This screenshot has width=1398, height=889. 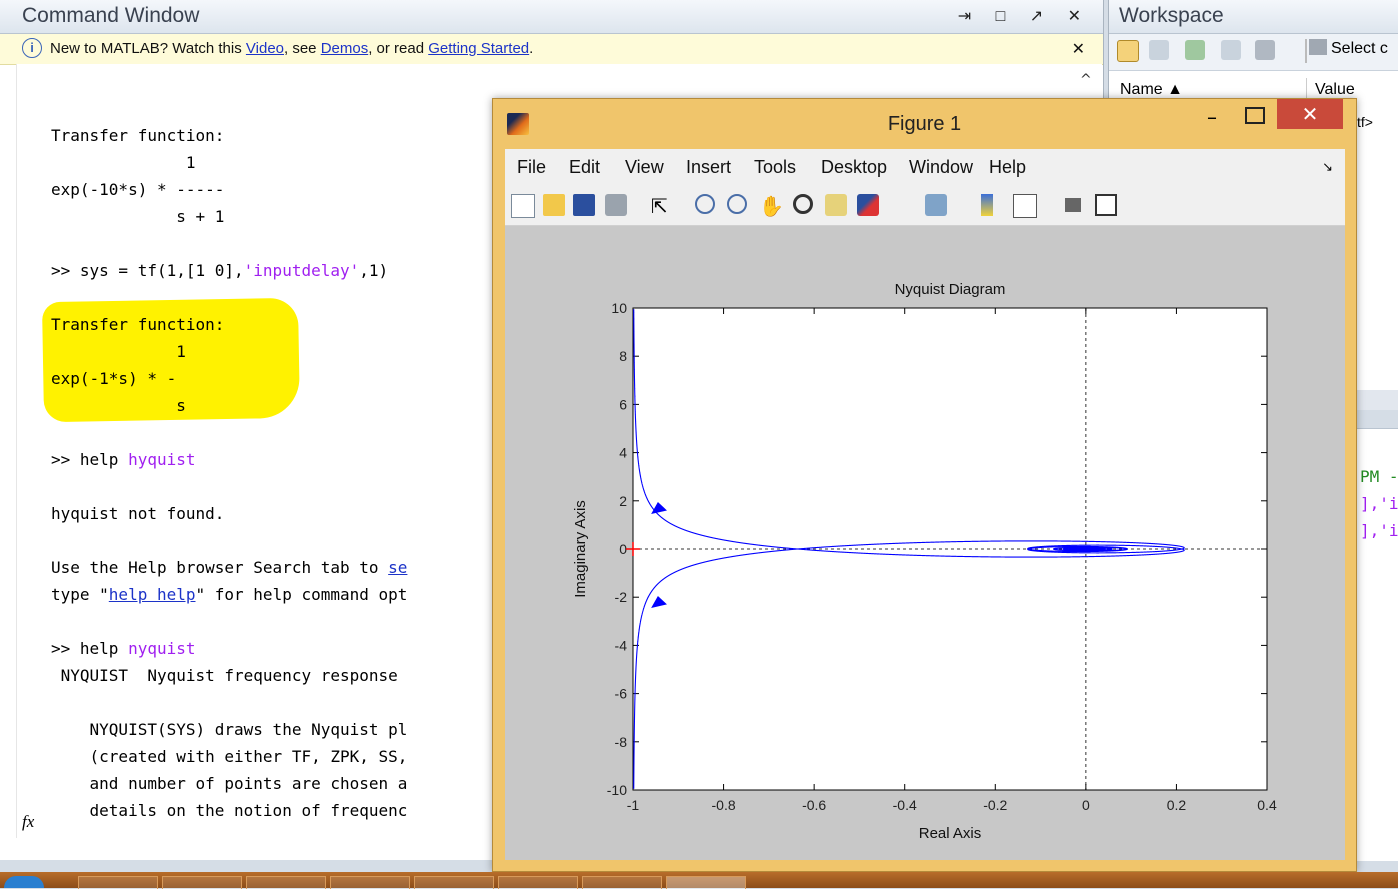 What do you see at coordinates (265, 48) in the screenshot?
I see `video-link: Video` at bounding box center [265, 48].